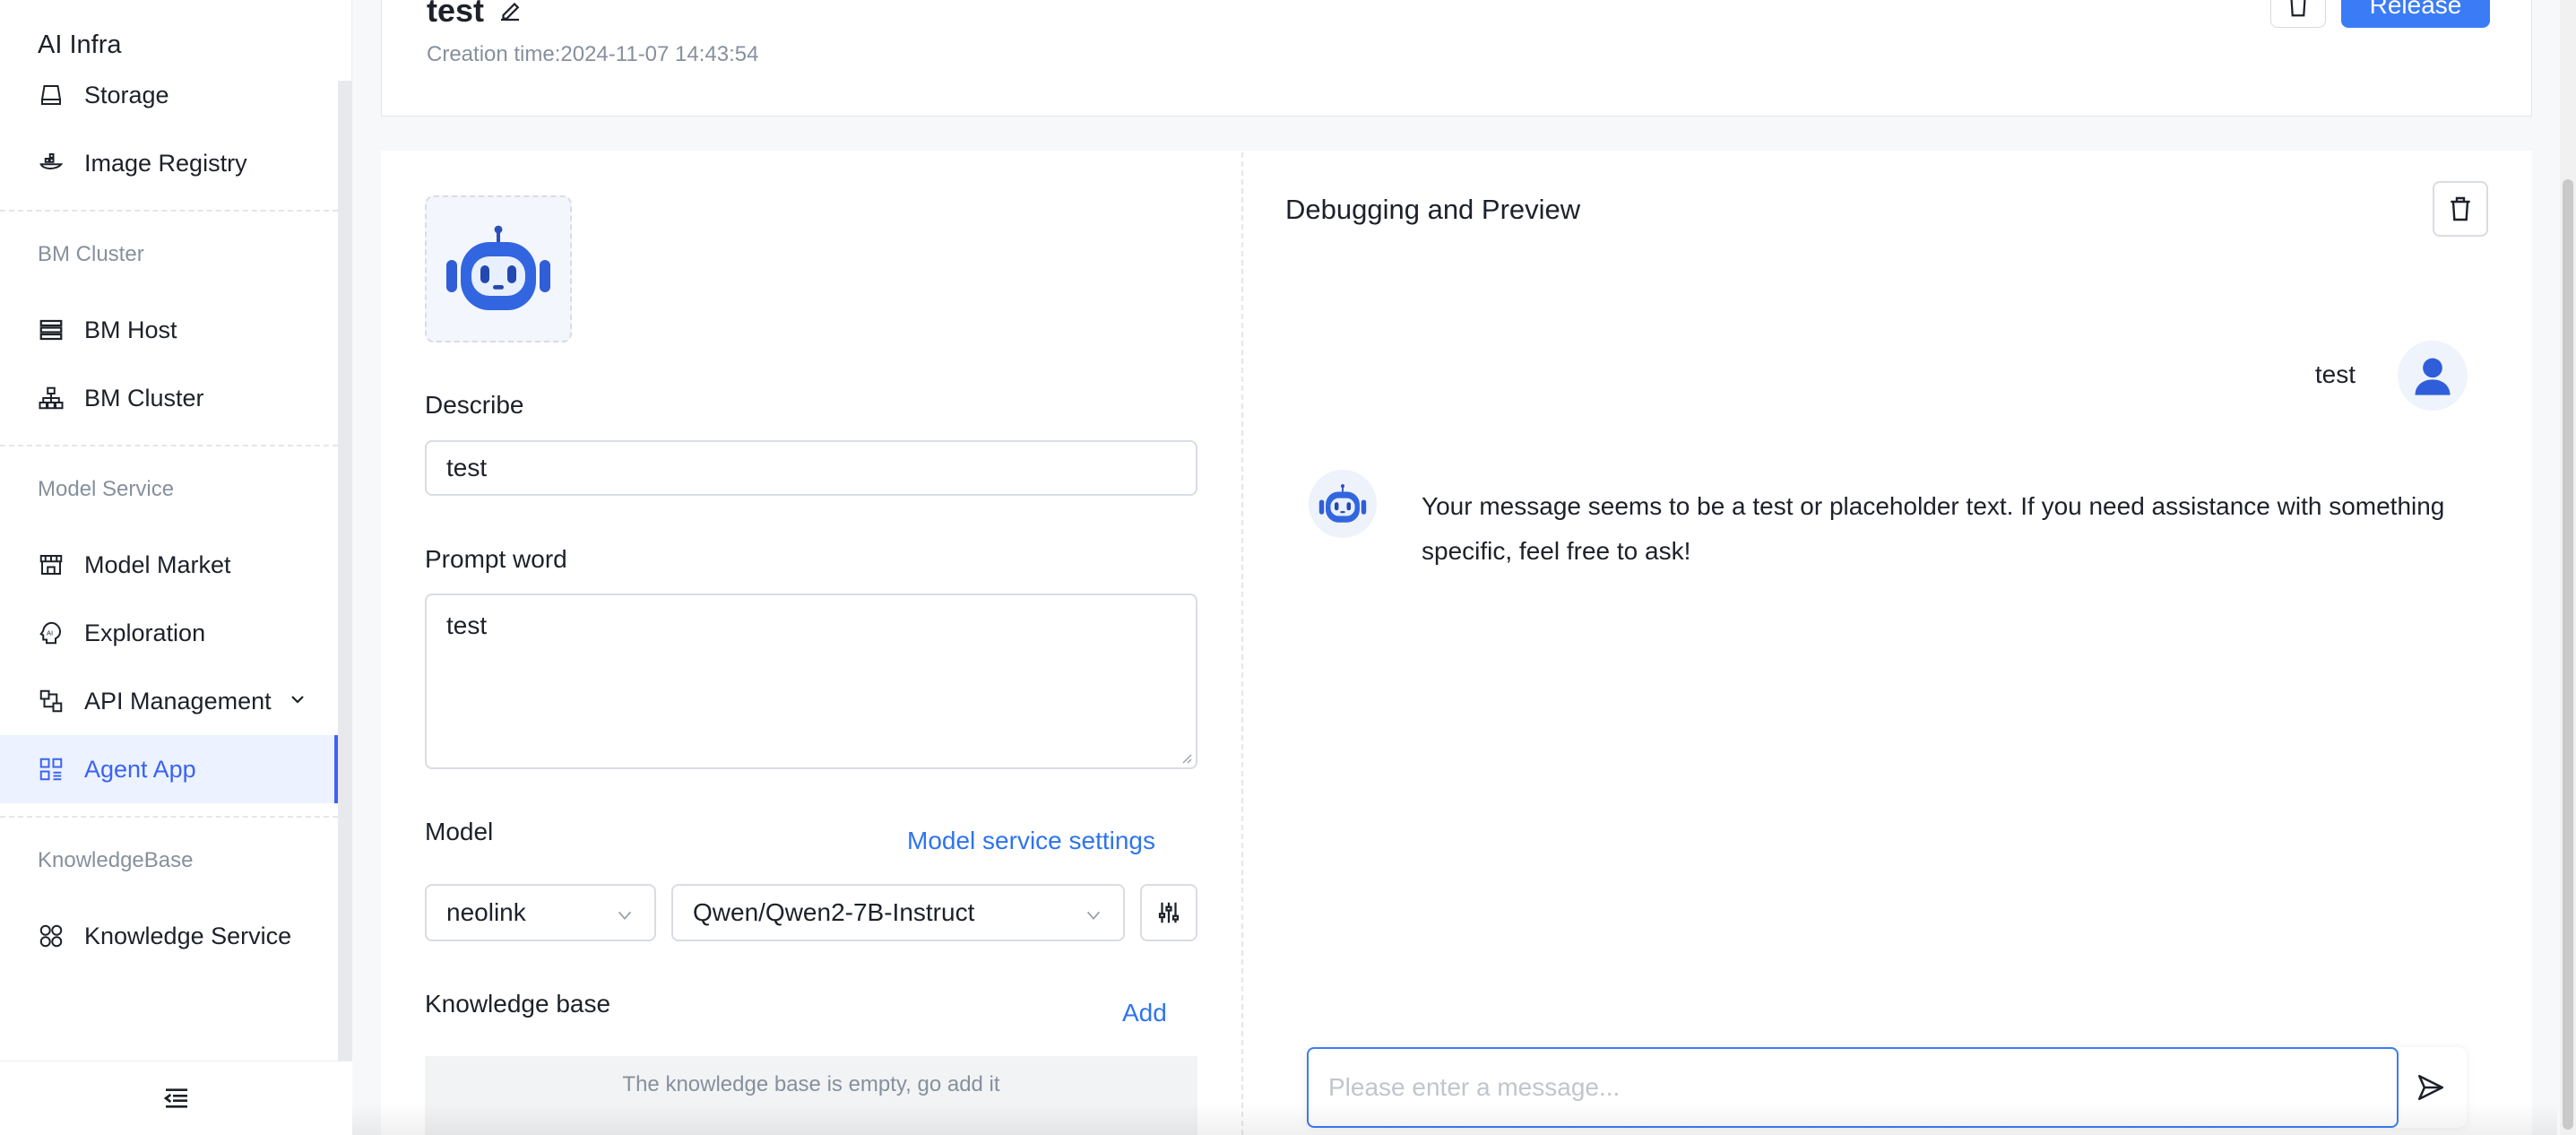 Image resolution: width=2576 pixels, height=1135 pixels. Describe the element at coordinates (51, 769) in the screenshot. I see `agent-app-icon` at that location.